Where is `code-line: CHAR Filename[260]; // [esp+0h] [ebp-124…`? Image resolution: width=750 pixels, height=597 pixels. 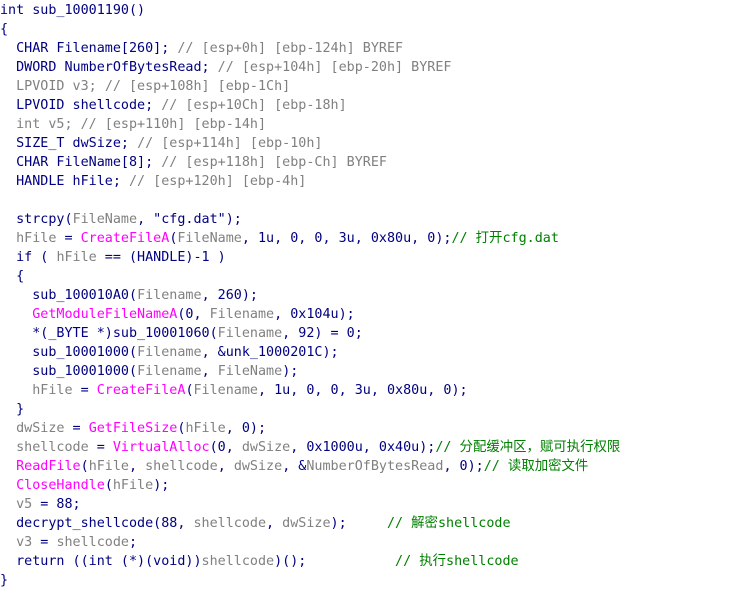 code-line: CHAR Filename[260]; // [esp+0h] [ebp-124… is located at coordinates (201, 48).